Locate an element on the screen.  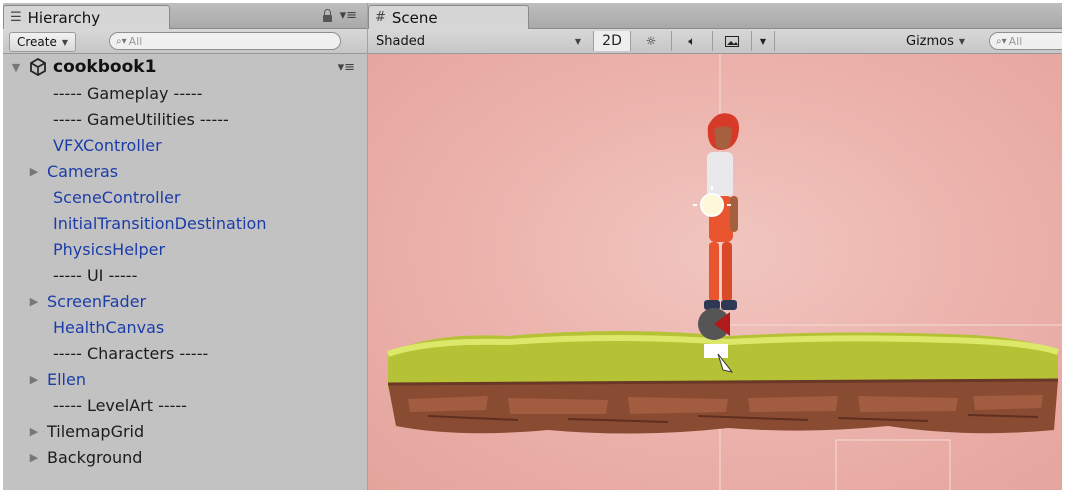
panel-menu-icon: ▾≡ is located at coordinates (348, 15).